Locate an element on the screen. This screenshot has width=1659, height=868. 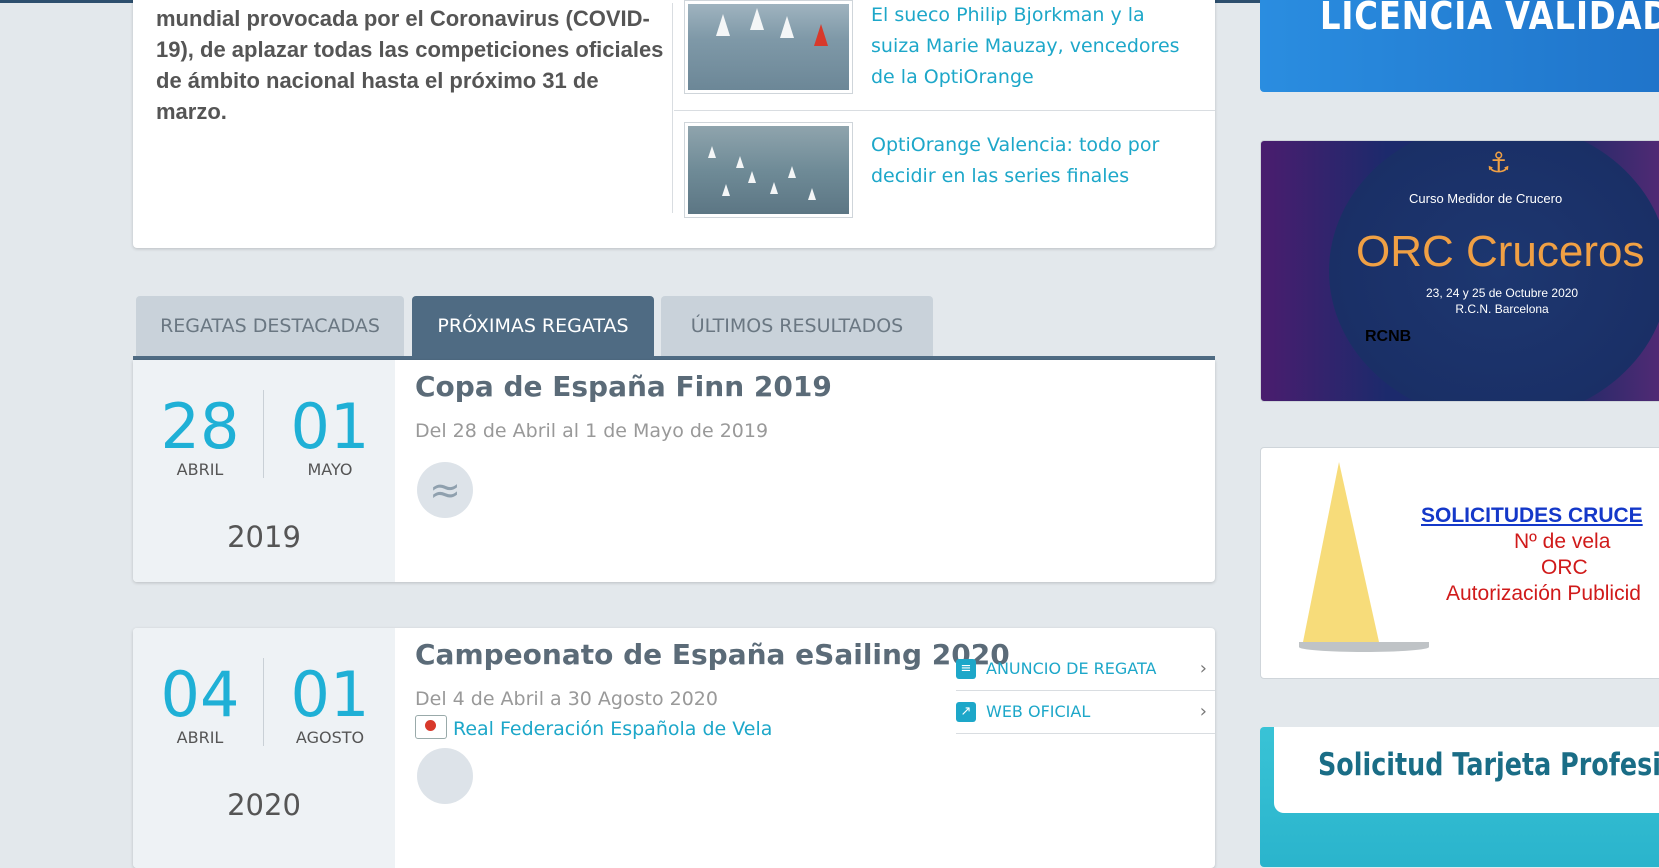
banner-text: Solicitud Tarjeta Profesiona is located at coordinates (1488, 765).